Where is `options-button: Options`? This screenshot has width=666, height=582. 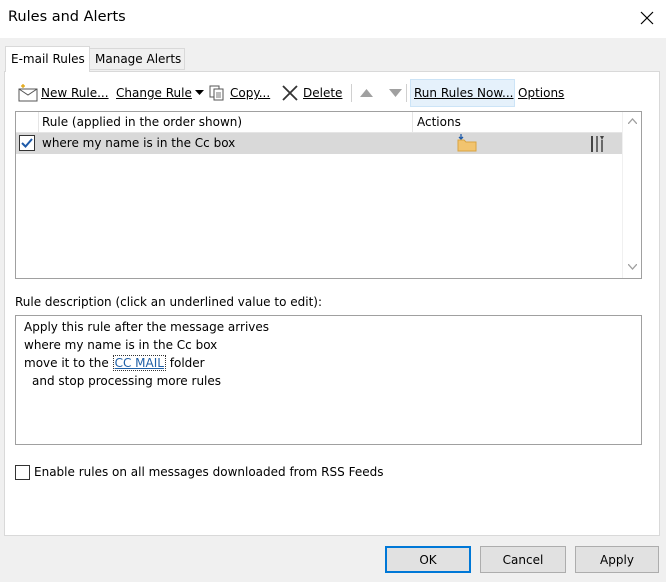 options-button: Options is located at coordinates (541, 93).